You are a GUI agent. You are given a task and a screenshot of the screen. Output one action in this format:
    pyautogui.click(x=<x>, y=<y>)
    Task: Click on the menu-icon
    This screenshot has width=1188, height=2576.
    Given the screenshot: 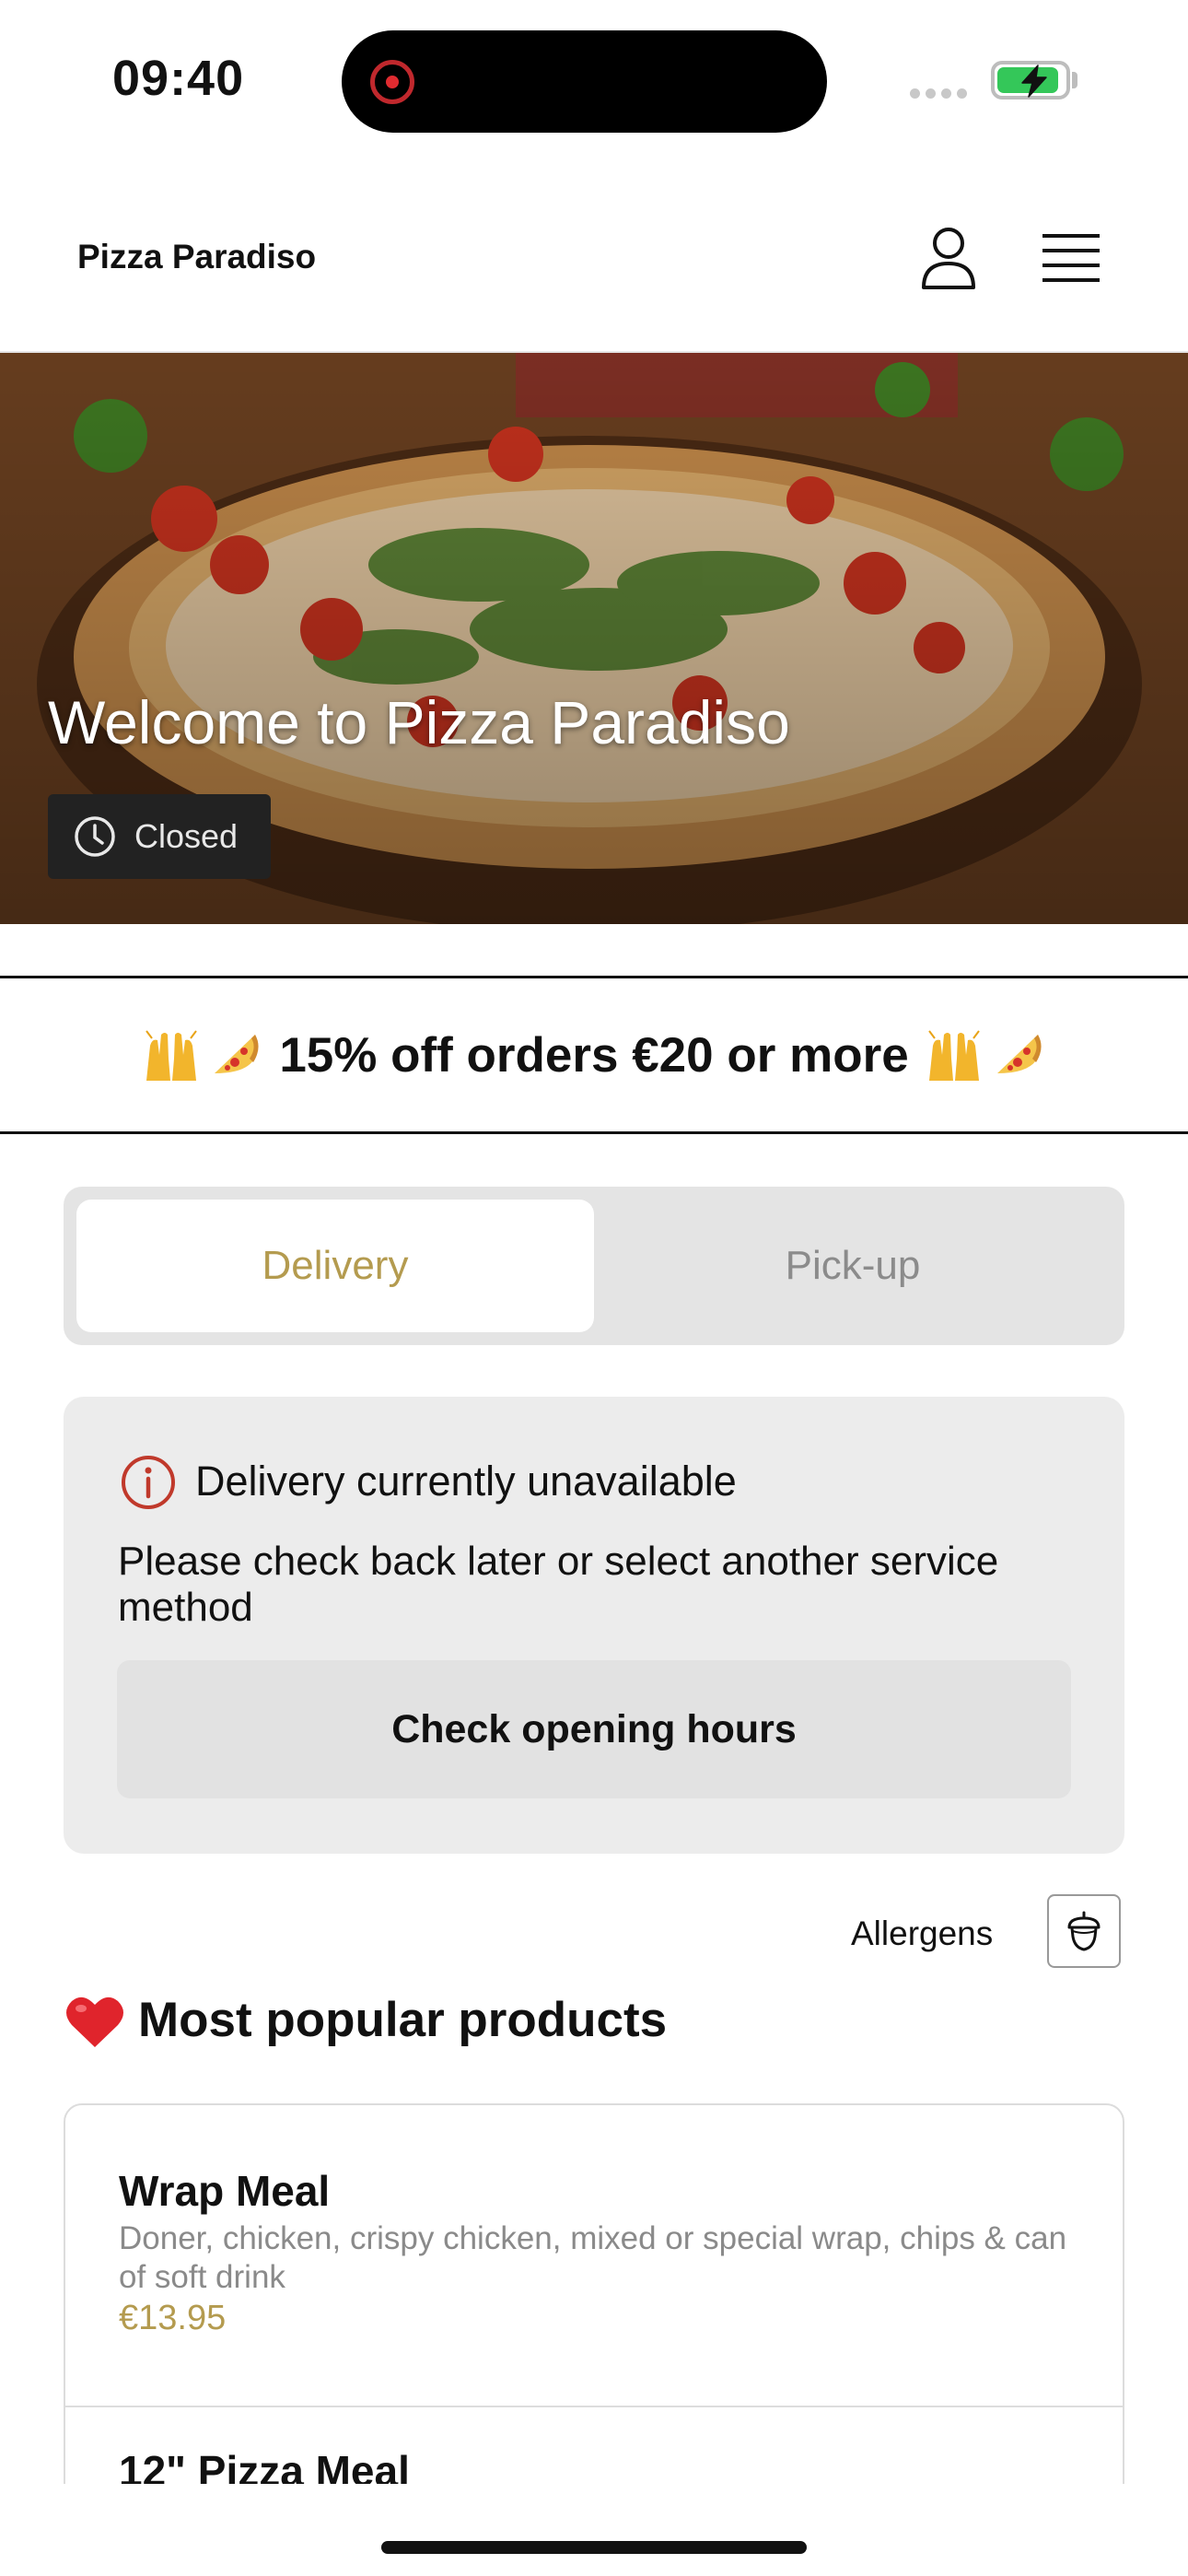 What is the action you would take?
    pyautogui.click(x=1071, y=258)
    